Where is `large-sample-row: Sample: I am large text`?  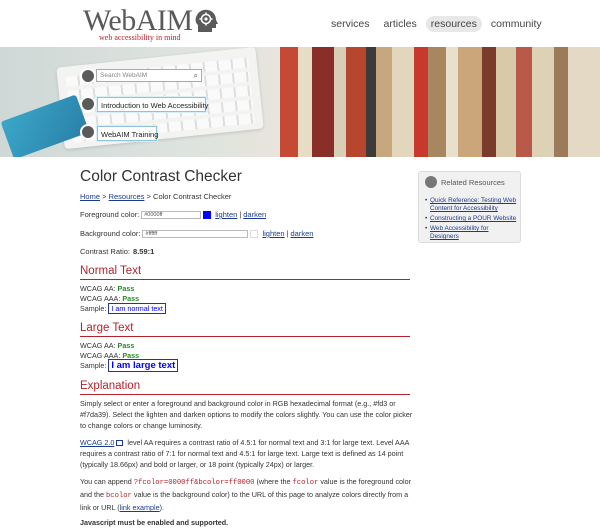
large-sample-row: Sample: I am large text is located at coordinates (129, 365).